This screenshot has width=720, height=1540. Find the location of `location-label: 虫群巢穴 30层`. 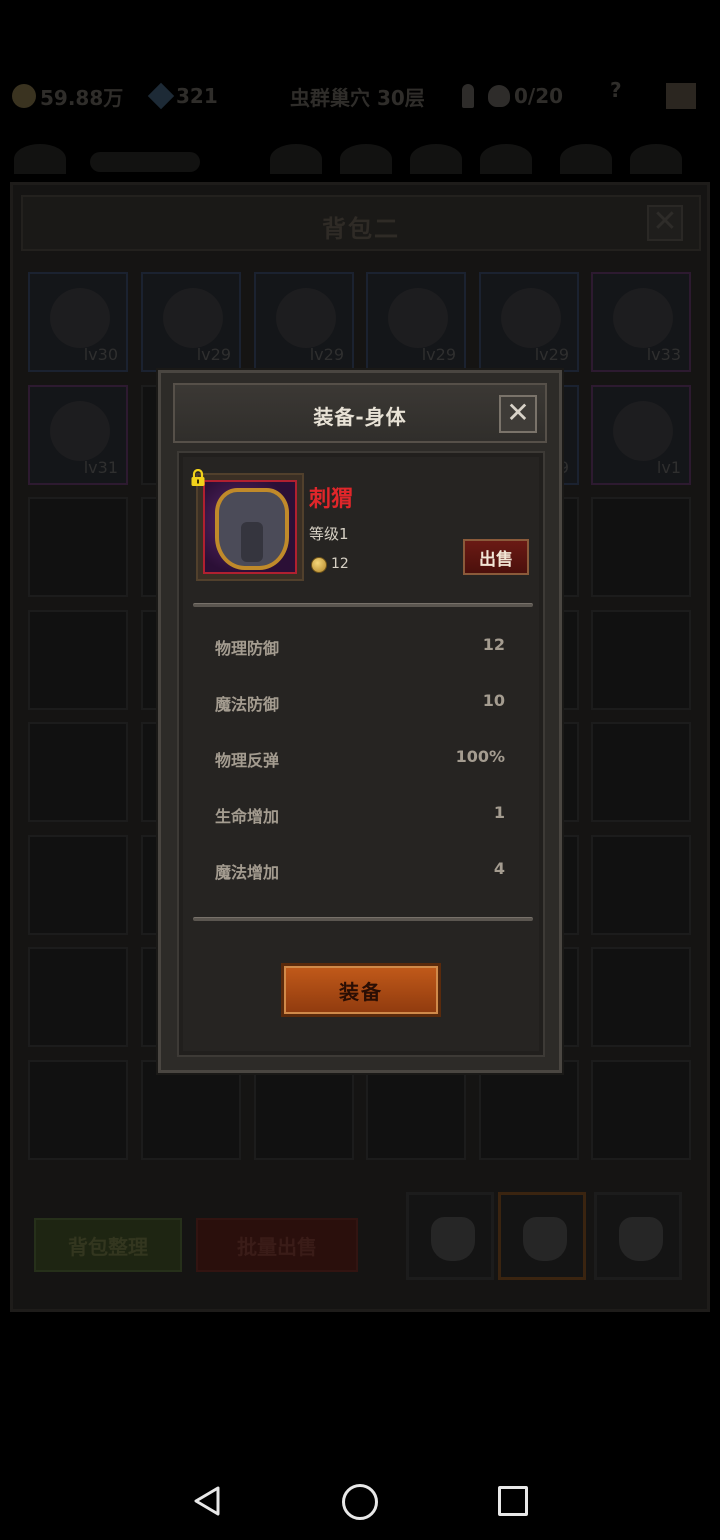

location-label: 虫群巢穴 30层 is located at coordinates (357, 97).